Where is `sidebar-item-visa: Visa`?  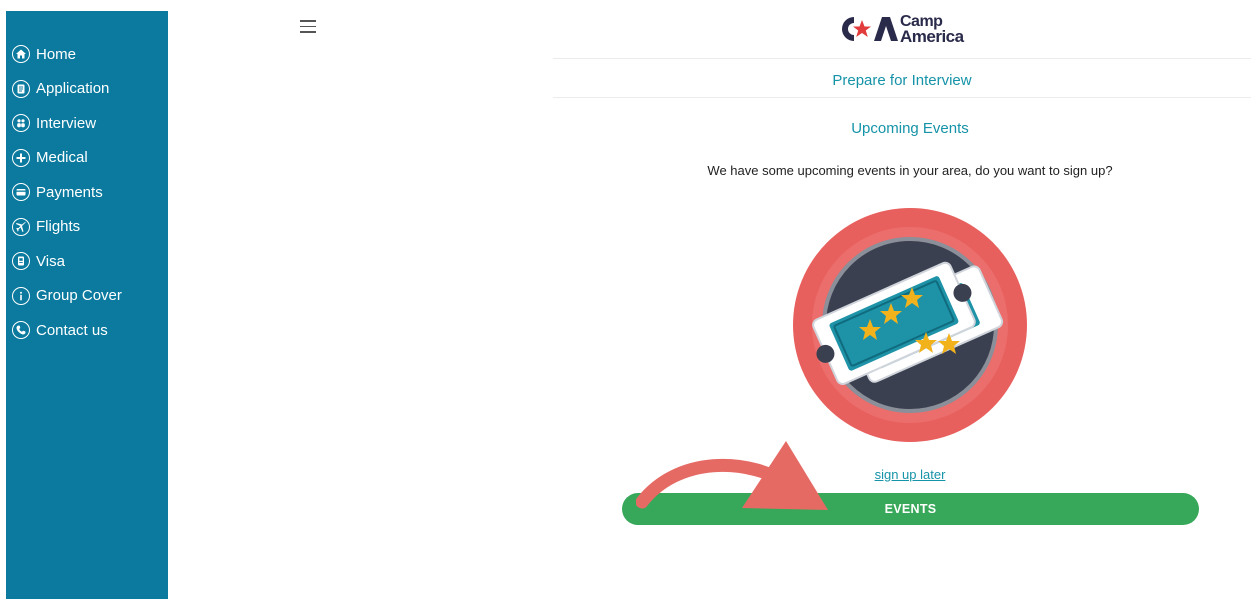
sidebar-item-visa: Visa is located at coordinates (64, 261).